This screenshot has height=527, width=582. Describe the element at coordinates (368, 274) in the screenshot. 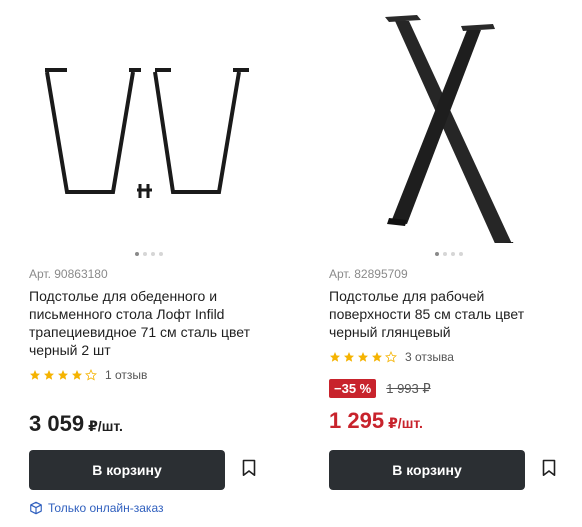

I see `product-sku: Арт. 82895709` at that location.